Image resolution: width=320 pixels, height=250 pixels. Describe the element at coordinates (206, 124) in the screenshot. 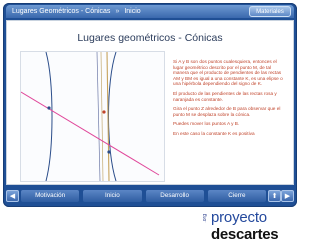

I see `explanation-paragraph: Puedes mover los puntos A y B.` at that location.